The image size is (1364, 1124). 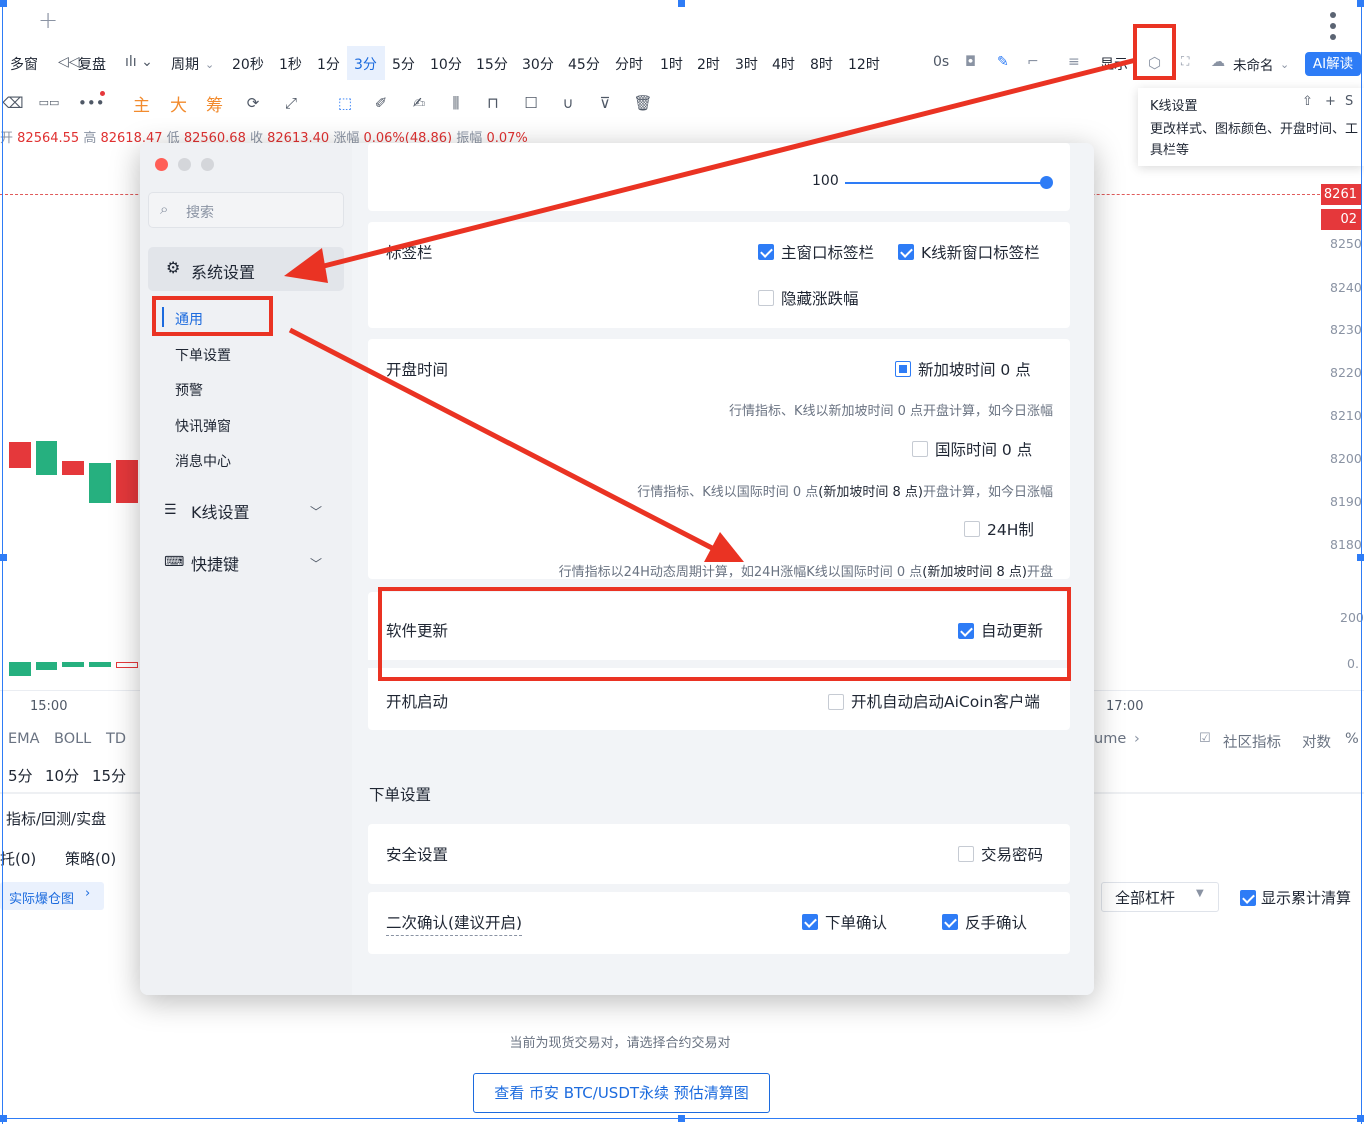 What do you see at coordinates (501, 439) in the screenshot?
I see `arrow-to-software-update` at bounding box center [501, 439].